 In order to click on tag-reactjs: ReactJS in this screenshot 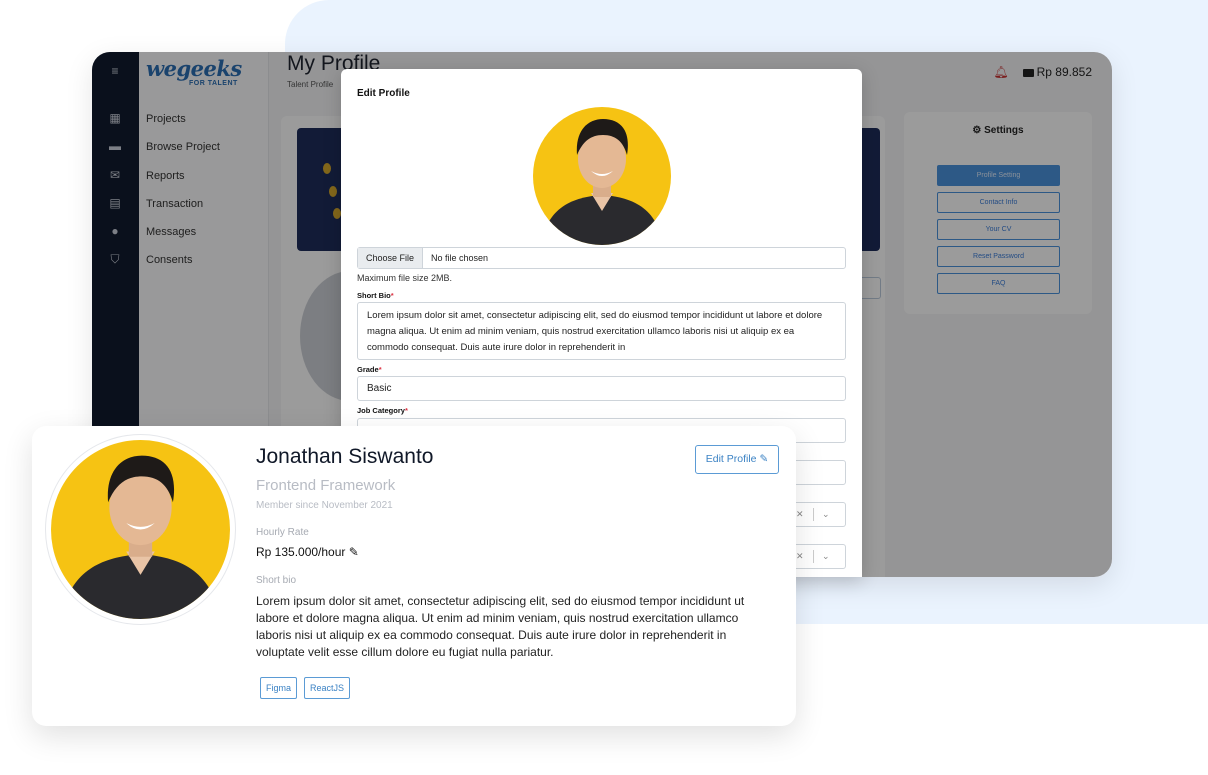, I will do `click(327, 688)`.